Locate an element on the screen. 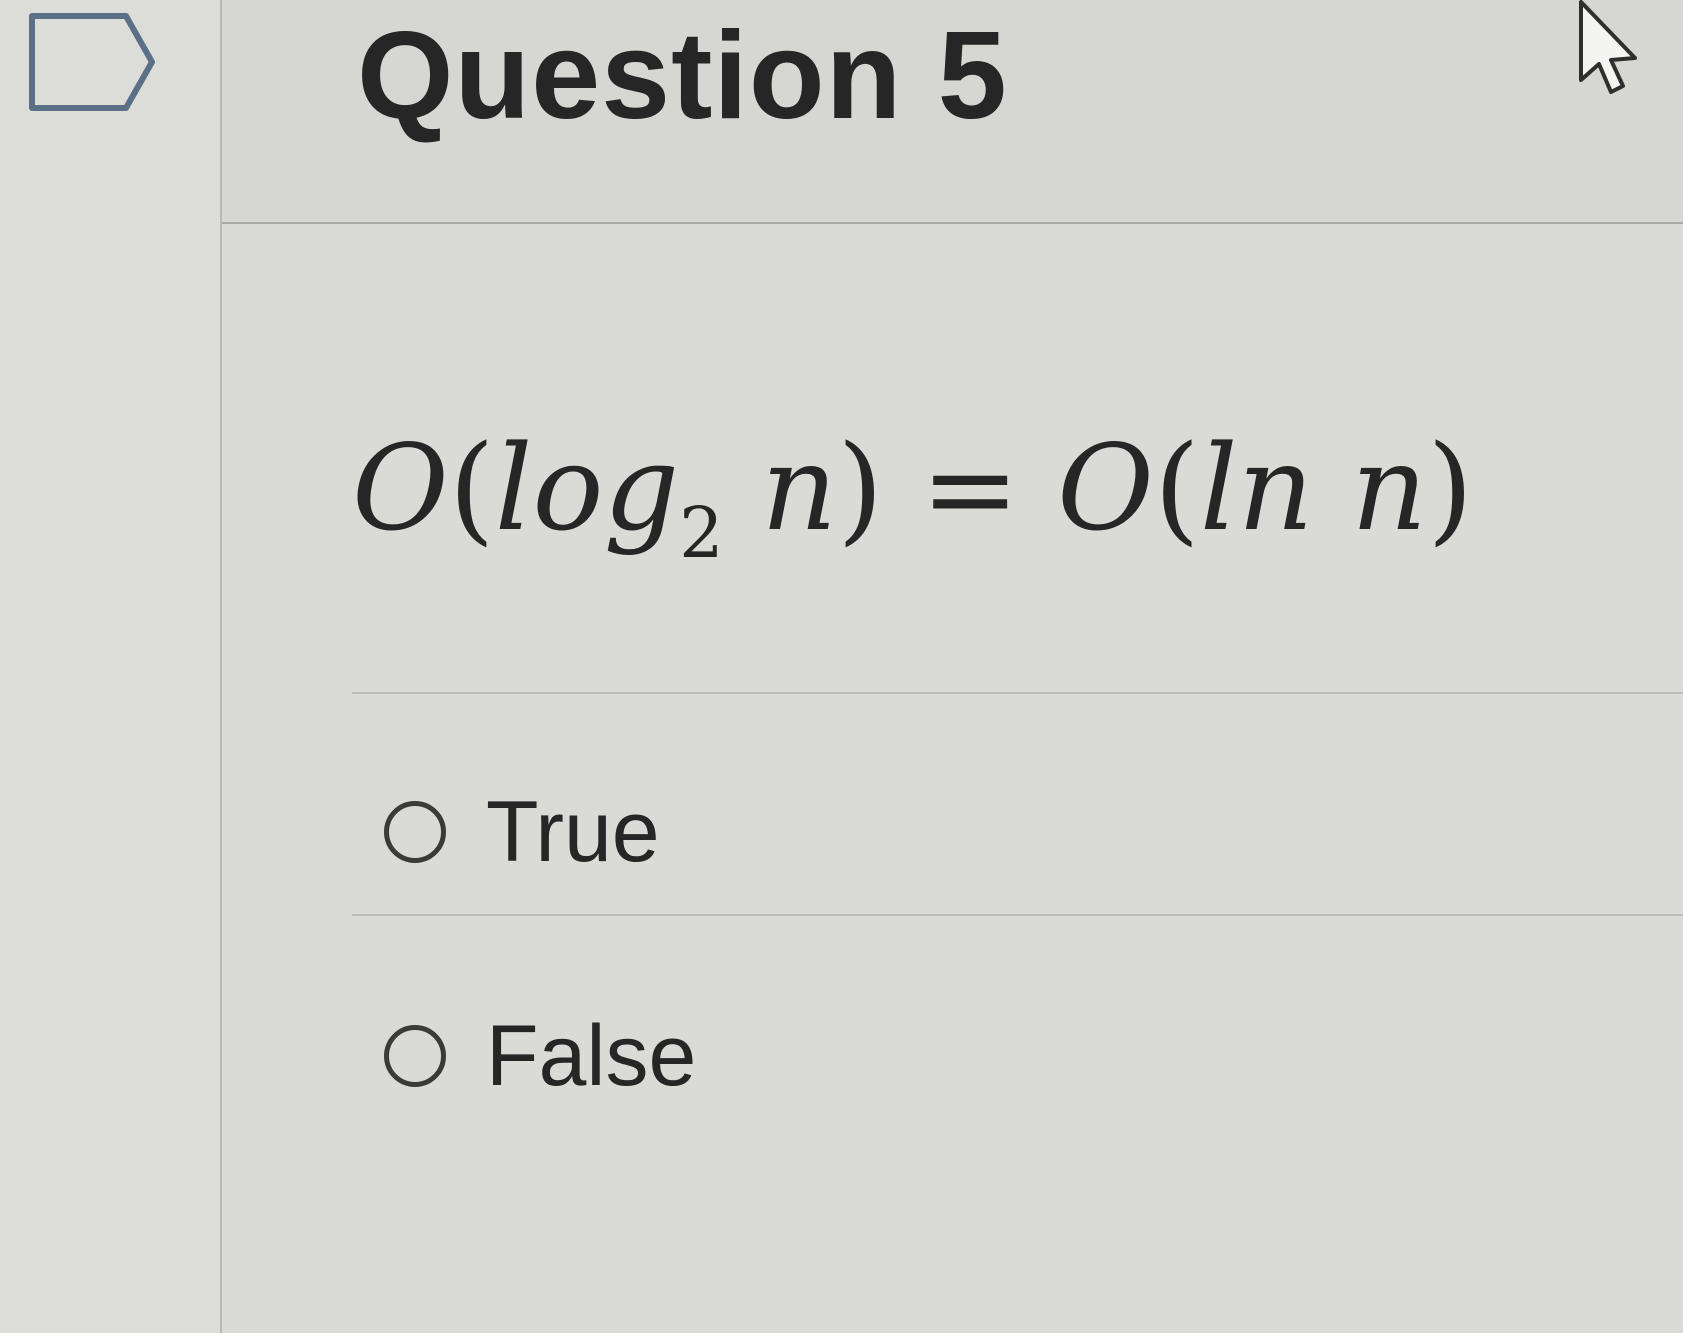 The image size is (1683, 1333). question-header: Question 5 is located at coordinates (952, 112).